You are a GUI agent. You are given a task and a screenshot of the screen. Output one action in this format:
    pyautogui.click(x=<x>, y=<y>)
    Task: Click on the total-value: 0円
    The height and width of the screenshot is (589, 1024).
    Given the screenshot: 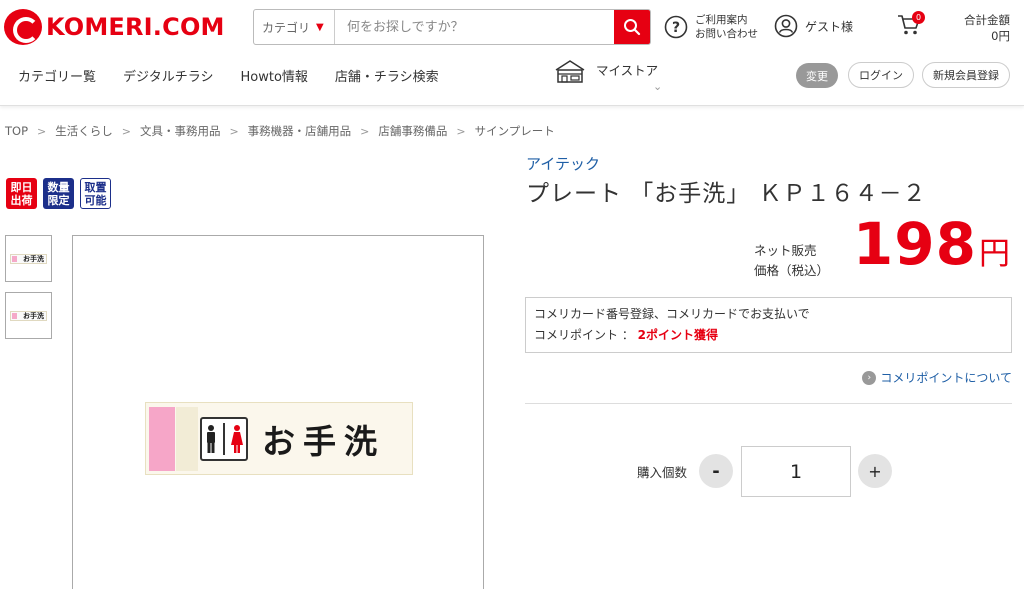 What is the action you would take?
    pyautogui.click(x=1000, y=36)
    